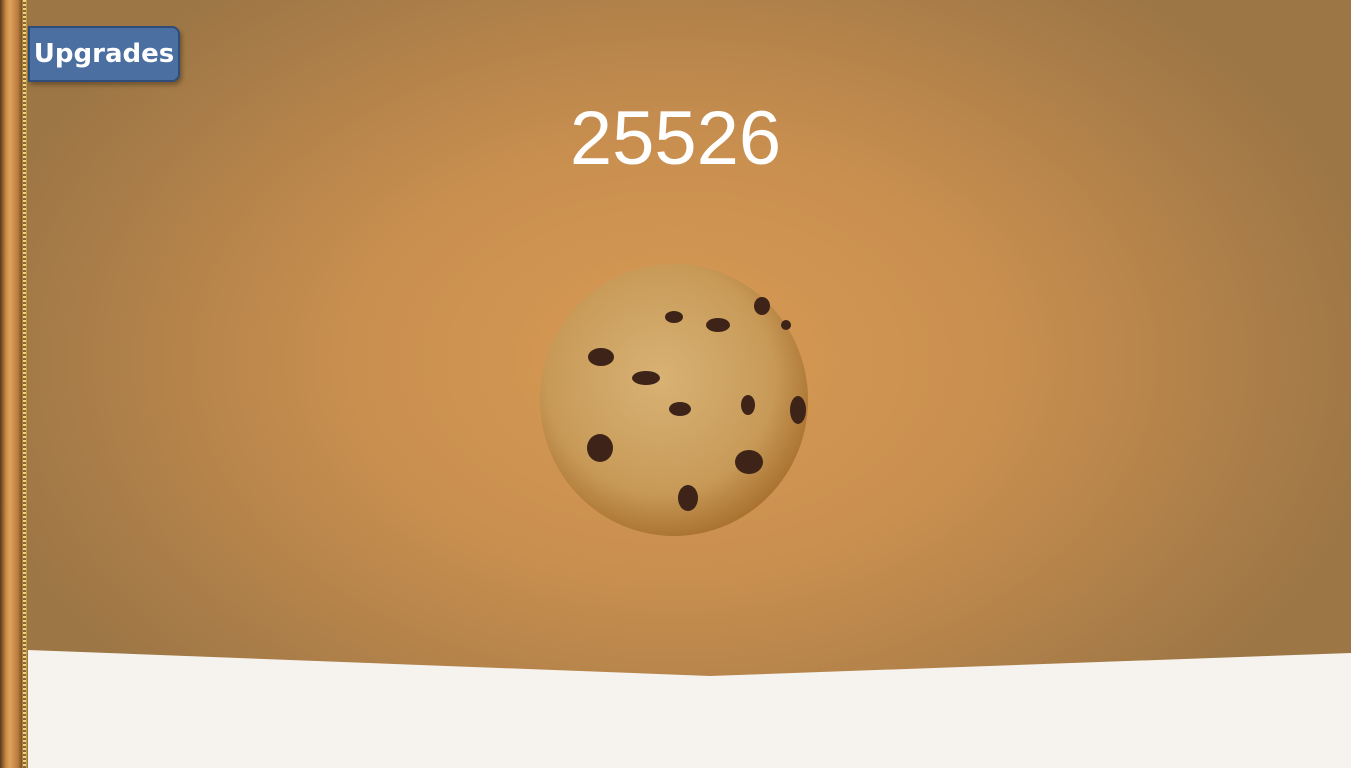 This screenshot has width=1351, height=768. Describe the element at coordinates (104, 54) in the screenshot. I see `upgrades-button: Upgrades` at that location.